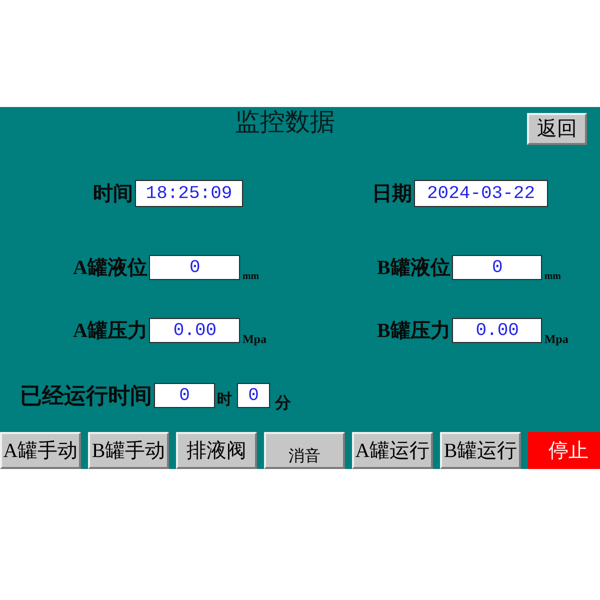  What do you see at coordinates (110, 330) in the screenshot?
I see `field-label: A罐压力` at bounding box center [110, 330].